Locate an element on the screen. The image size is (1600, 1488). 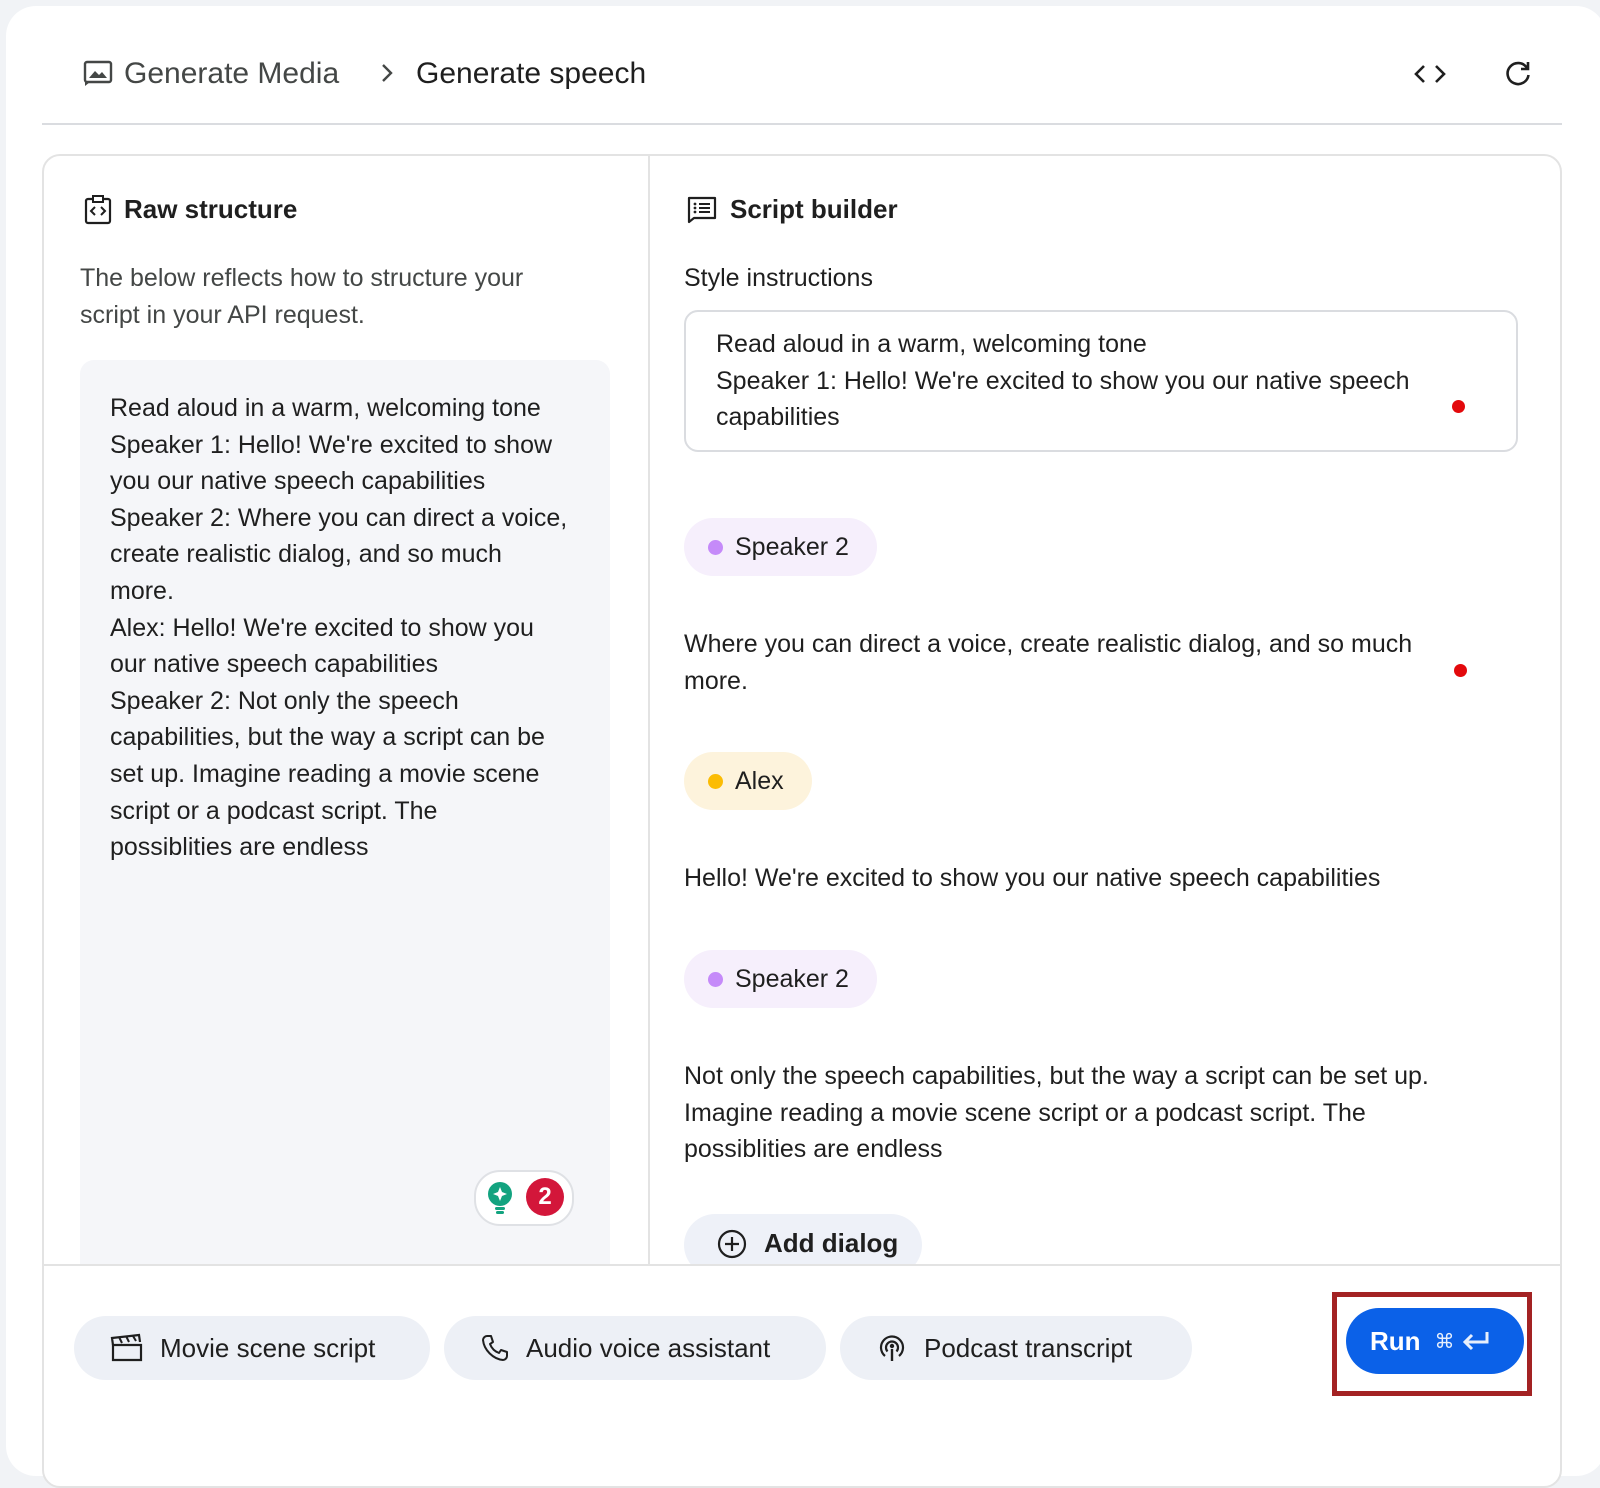
lightbulb-icon is located at coordinates (500, 1198).